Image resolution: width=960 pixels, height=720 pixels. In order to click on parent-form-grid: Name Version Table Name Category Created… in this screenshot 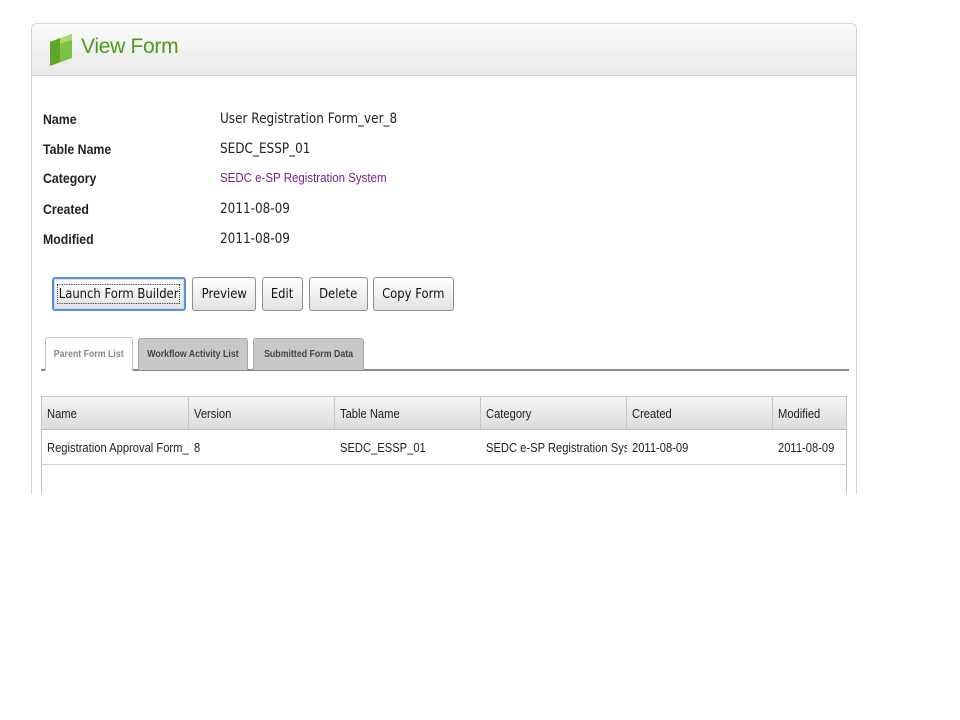, I will do `click(444, 445)`.